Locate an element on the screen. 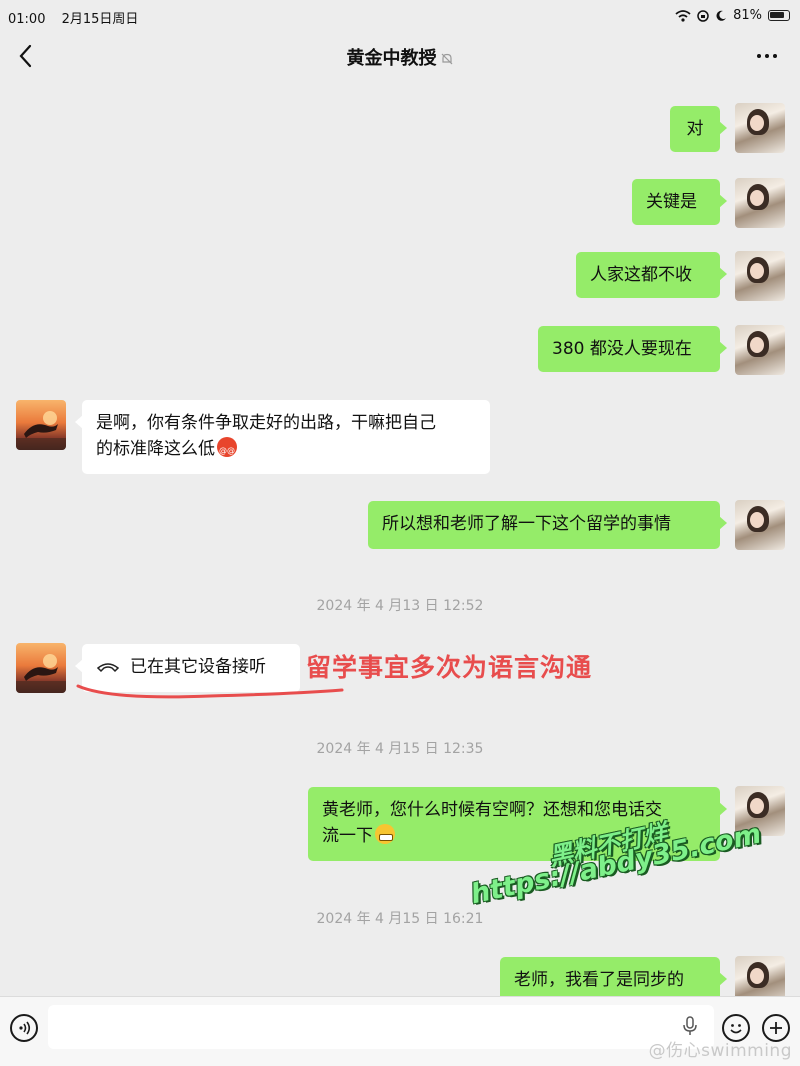  message-bubble-out: 380 都没人要现在 is located at coordinates (632, 349).